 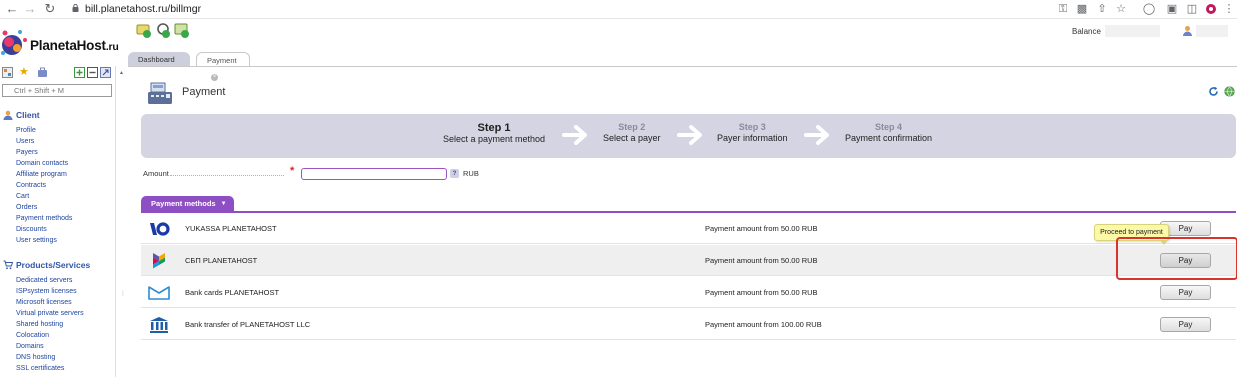 I want to click on sidebar-item-contracts: Contracts, so click(x=31, y=185).